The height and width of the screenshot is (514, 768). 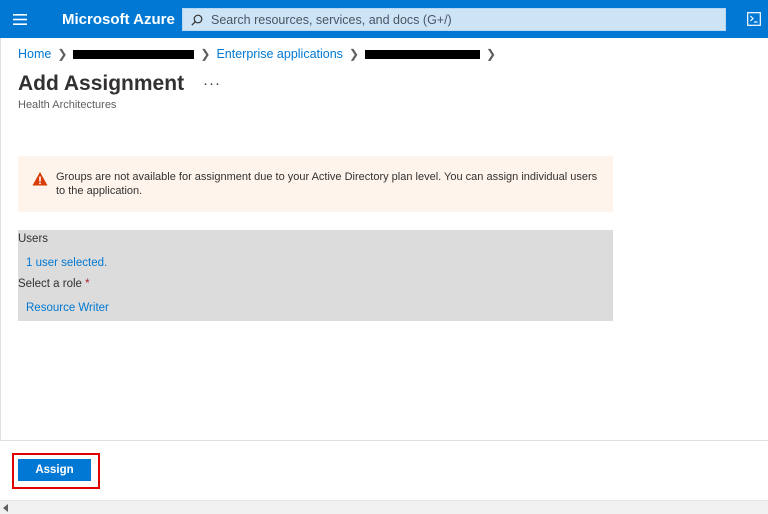 What do you see at coordinates (754, 19) in the screenshot?
I see `cloud-shell-icon` at bounding box center [754, 19].